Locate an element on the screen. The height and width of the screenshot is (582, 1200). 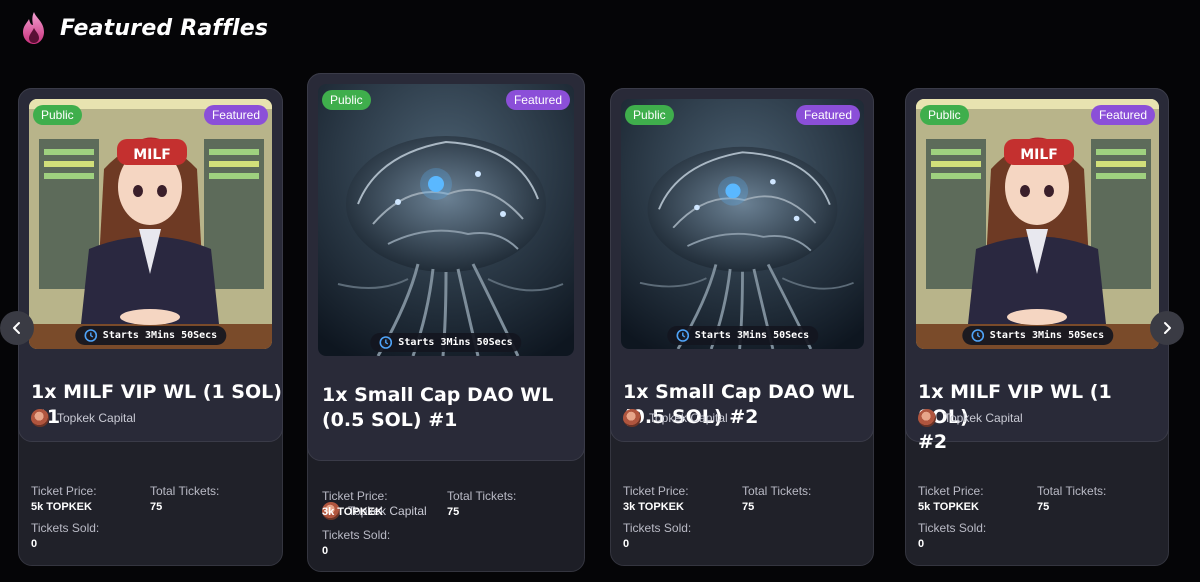
chevron-left-icon is located at coordinates (16, 328).